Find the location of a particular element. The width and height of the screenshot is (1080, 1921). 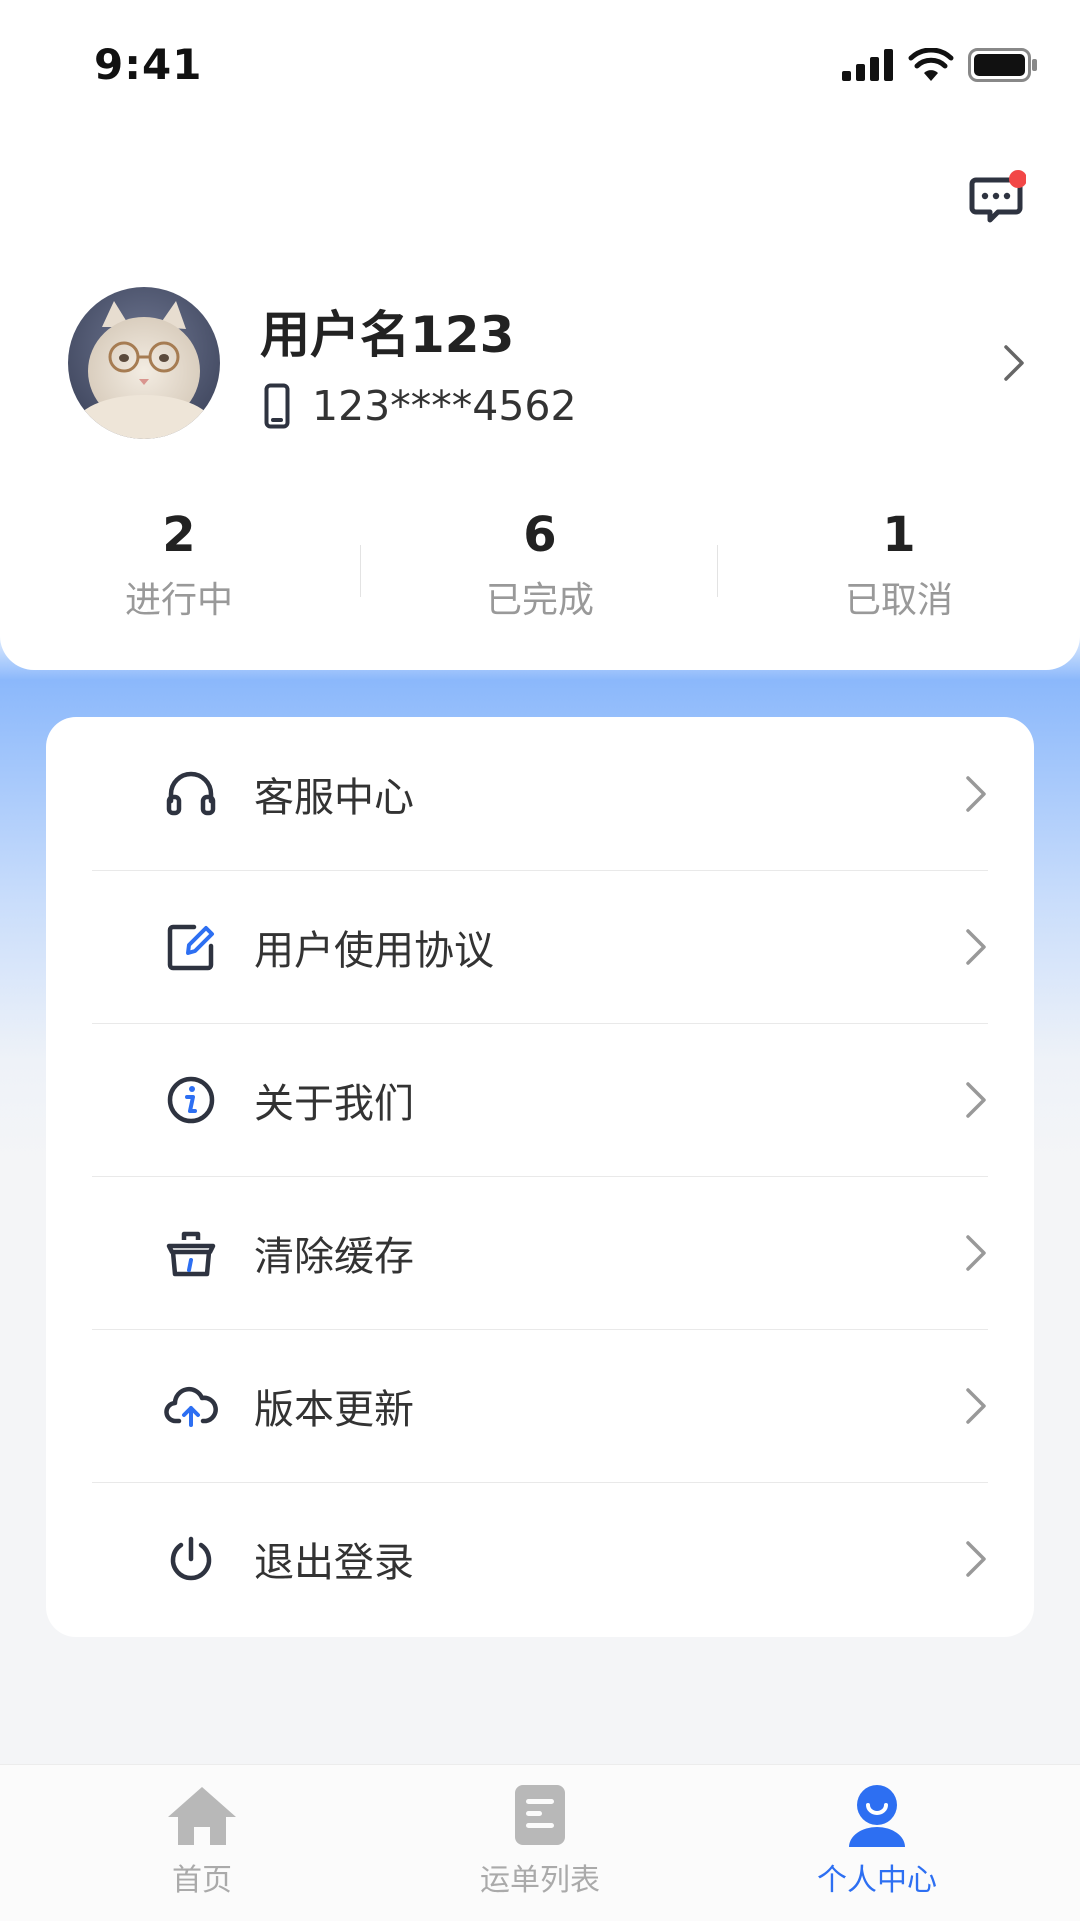

profile-detail-arrow is located at coordinates (1014, 365).